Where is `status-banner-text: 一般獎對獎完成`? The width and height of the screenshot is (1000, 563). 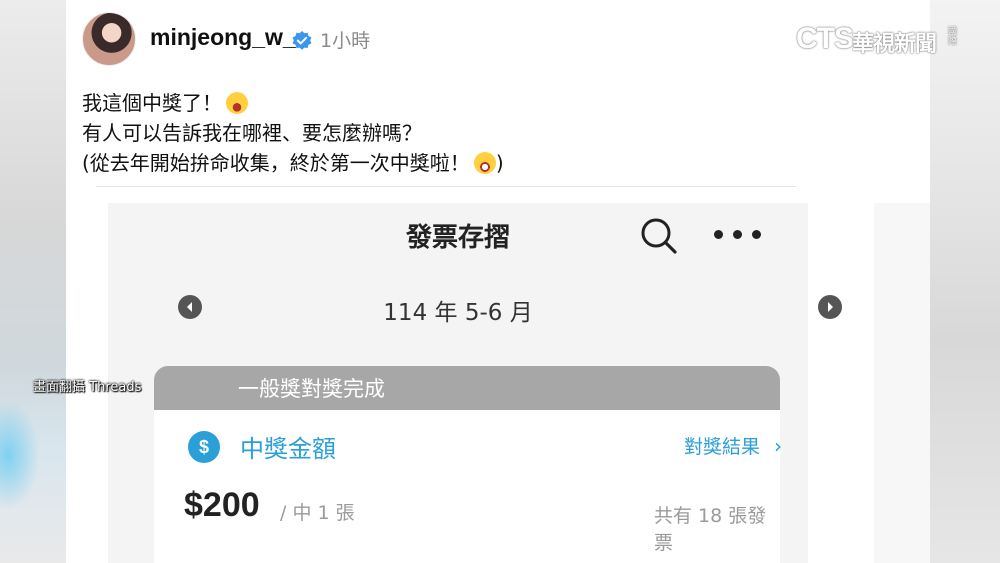
status-banner-text: 一般獎對獎完成 is located at coordinates (311, 389).